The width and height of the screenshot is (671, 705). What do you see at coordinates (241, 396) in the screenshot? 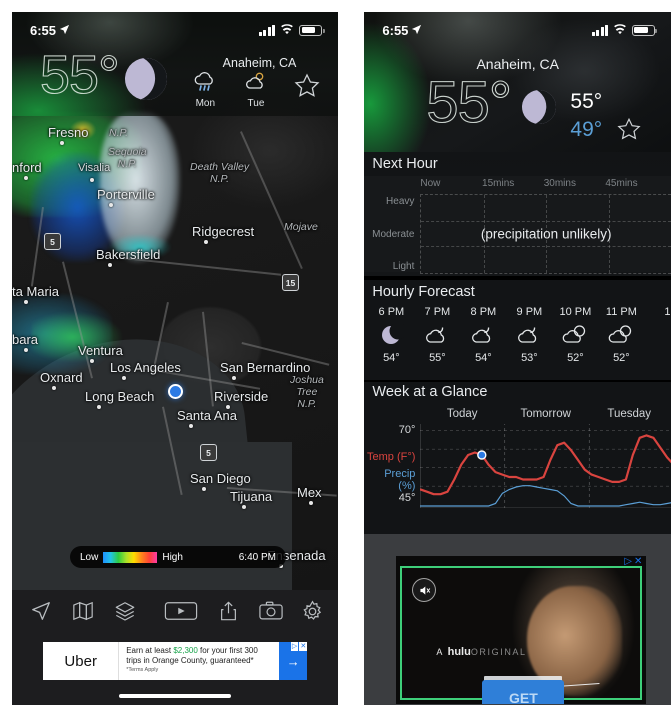
I see `map-city-label: Riverside` at bounding box center [241, 396].